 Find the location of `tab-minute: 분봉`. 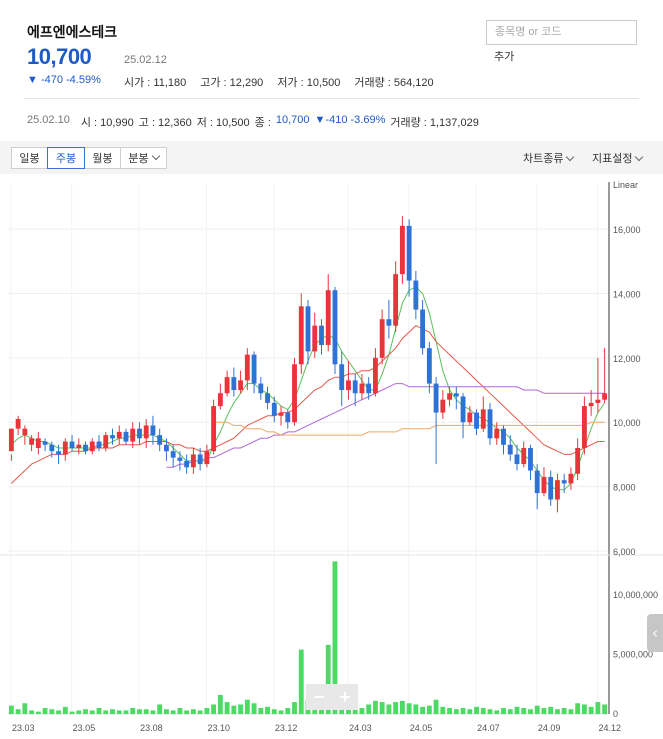

tab-minute: 분봉 is located at coordinates (143, 158).